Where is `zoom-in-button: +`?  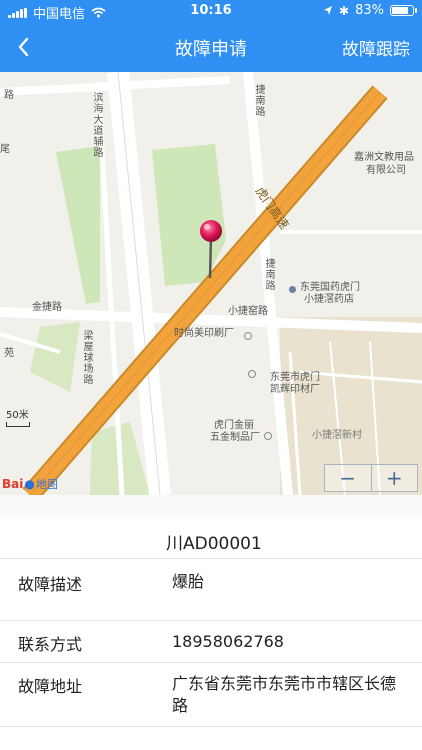
zoom-in-button: + is located at coordinates (395, 478).